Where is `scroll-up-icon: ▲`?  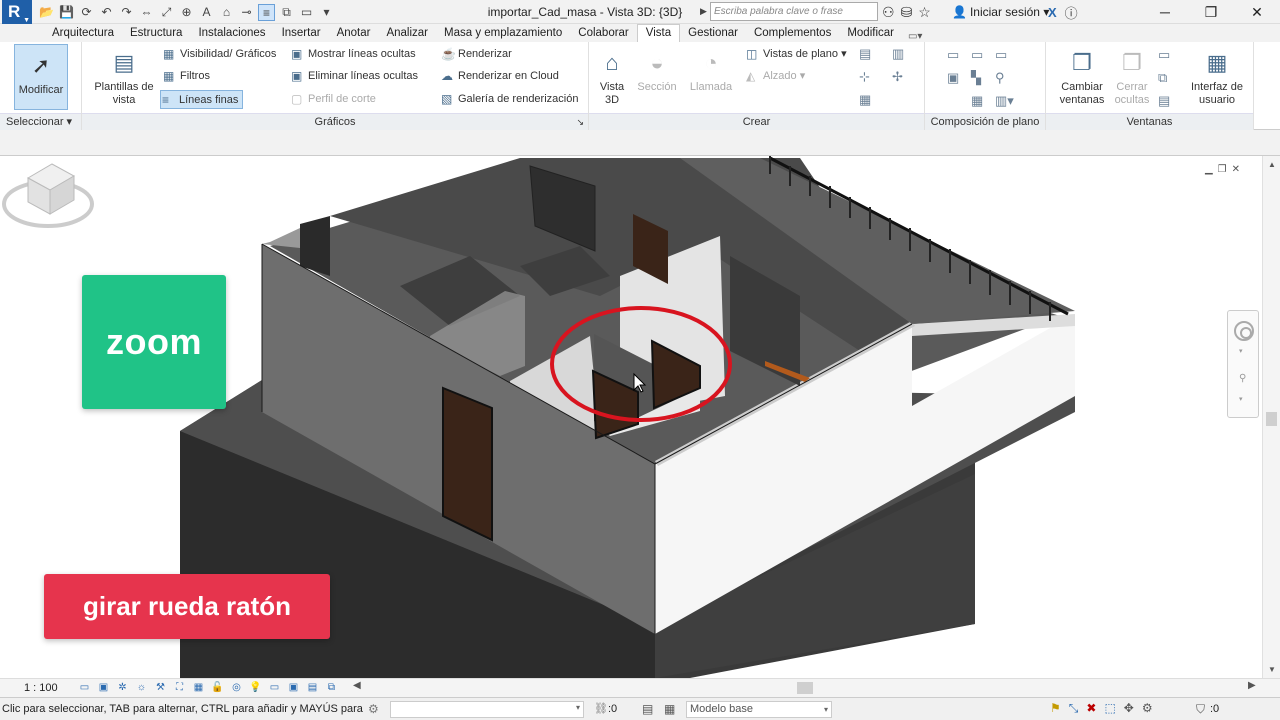 scroll-up-icon: ▲ is located at coordinates (1272, 164).